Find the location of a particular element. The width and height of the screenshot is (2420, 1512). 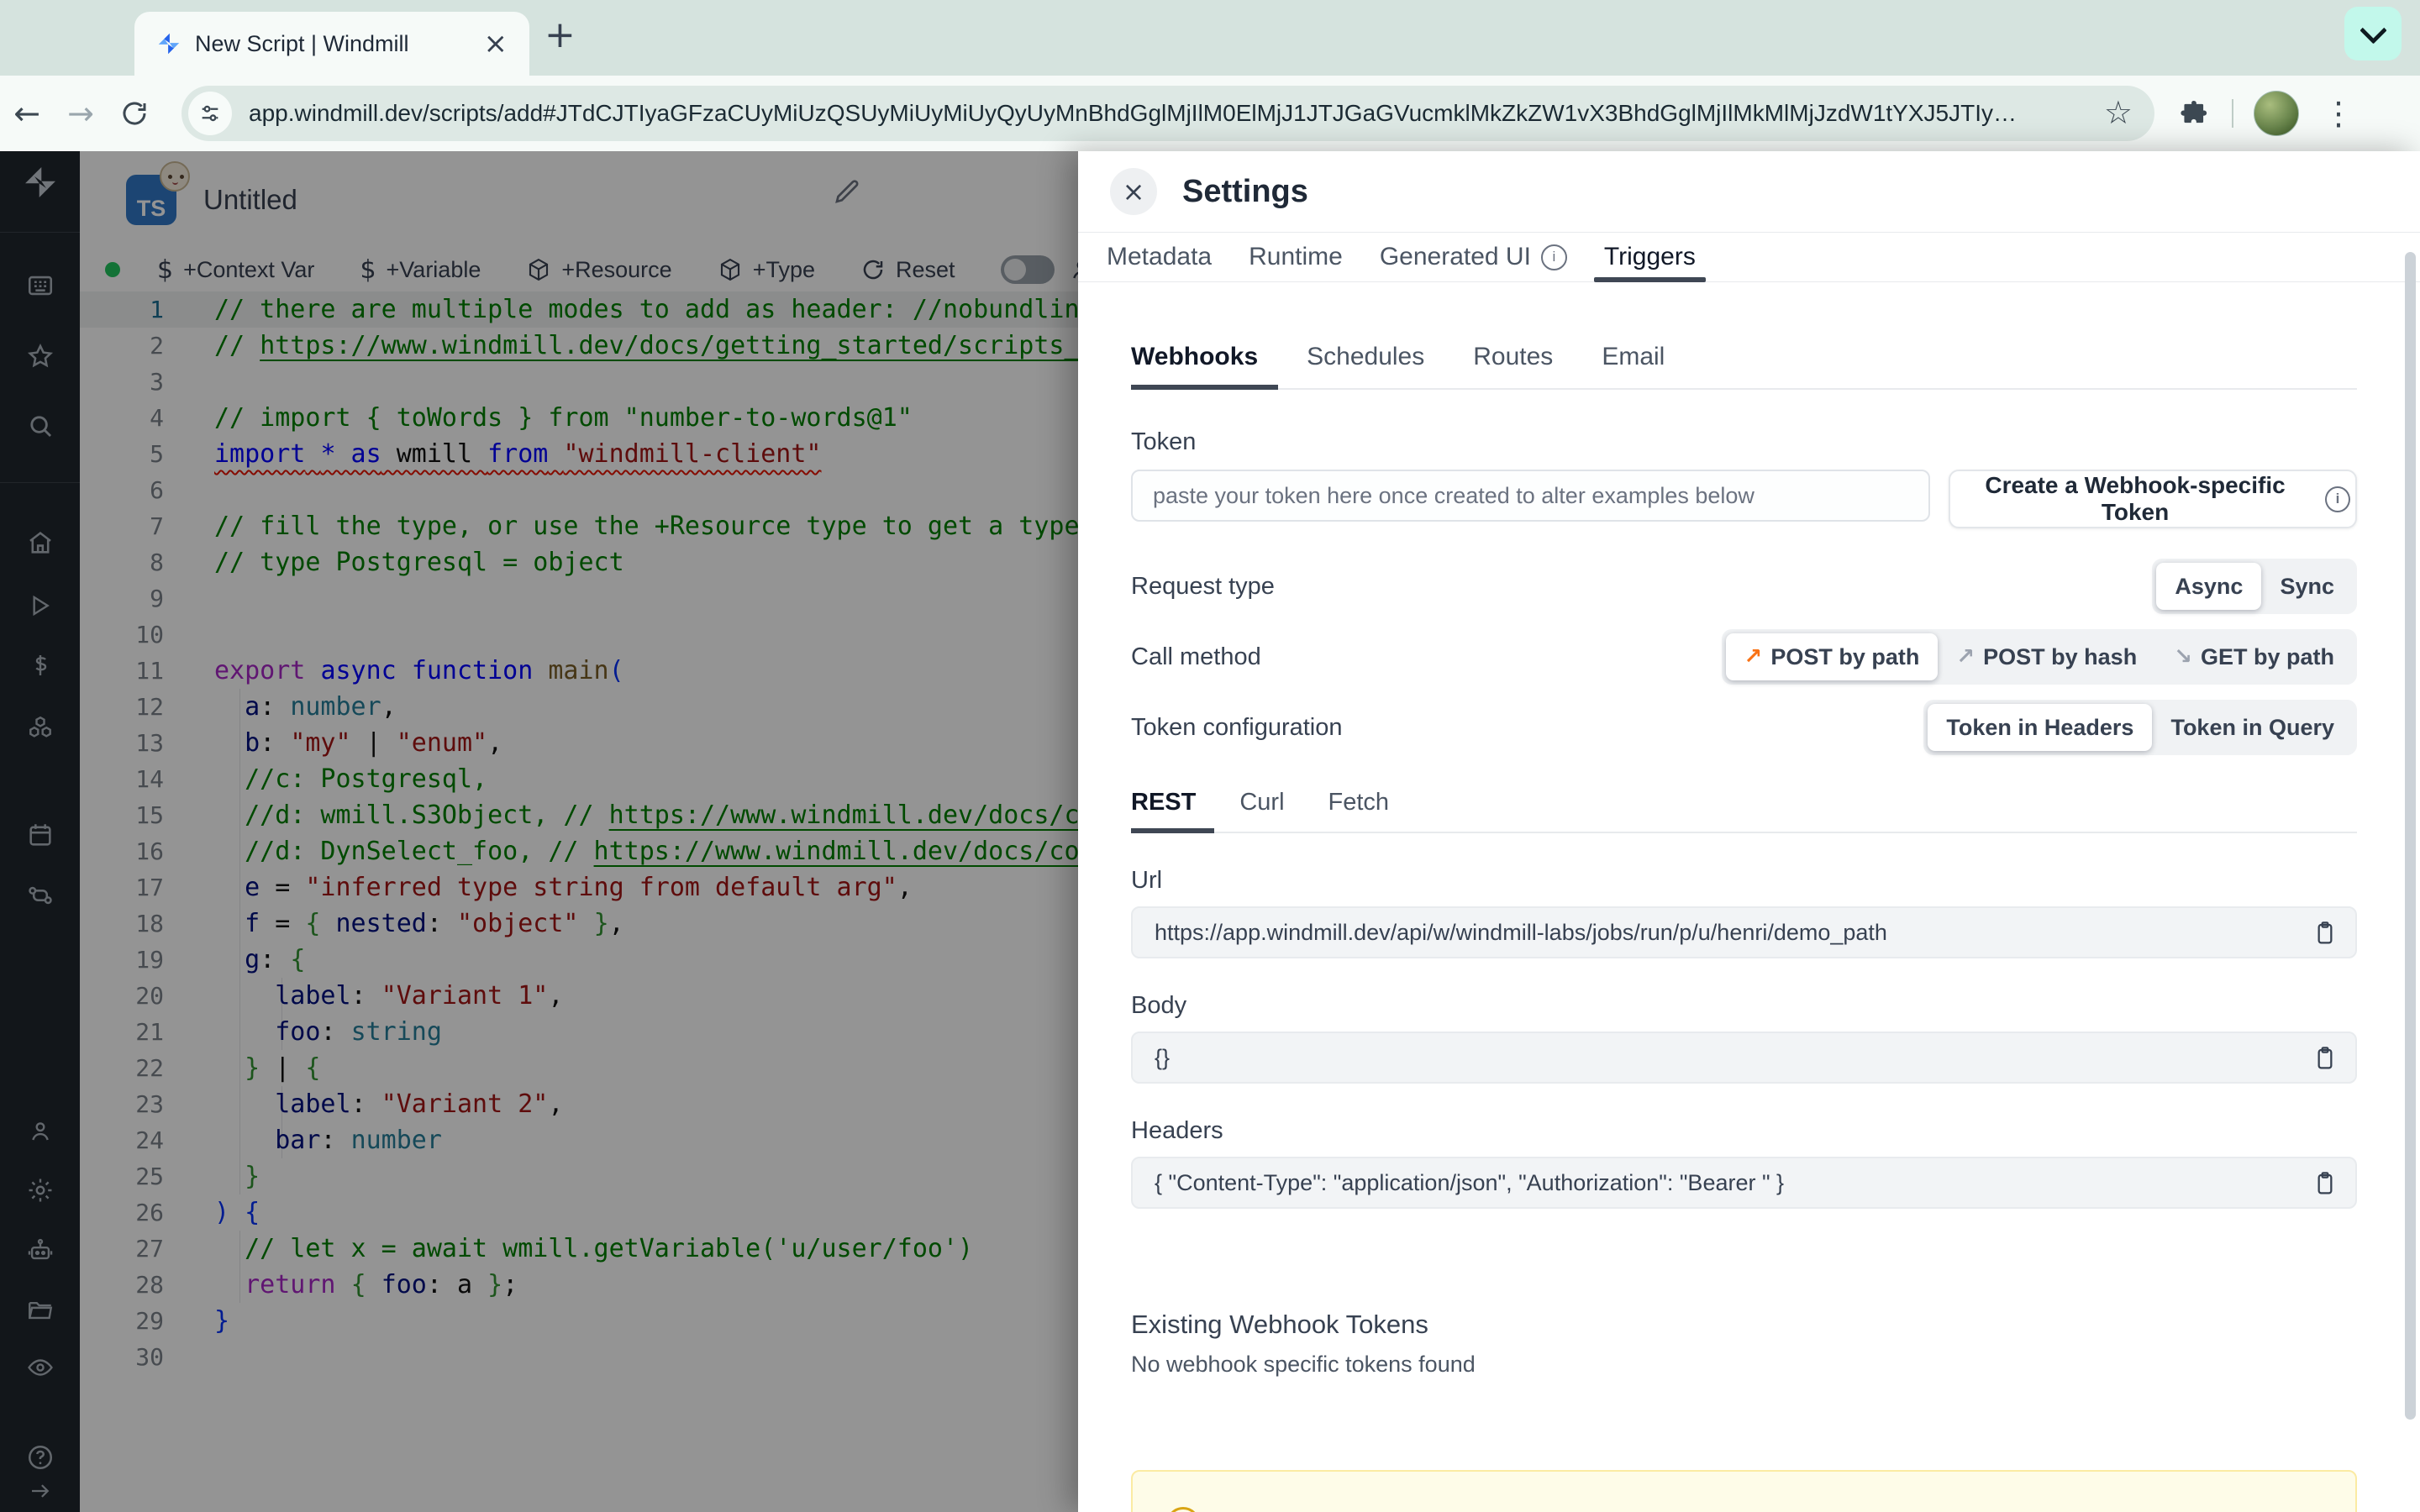

body-field: {} is located at coordinates (1744, 1058).